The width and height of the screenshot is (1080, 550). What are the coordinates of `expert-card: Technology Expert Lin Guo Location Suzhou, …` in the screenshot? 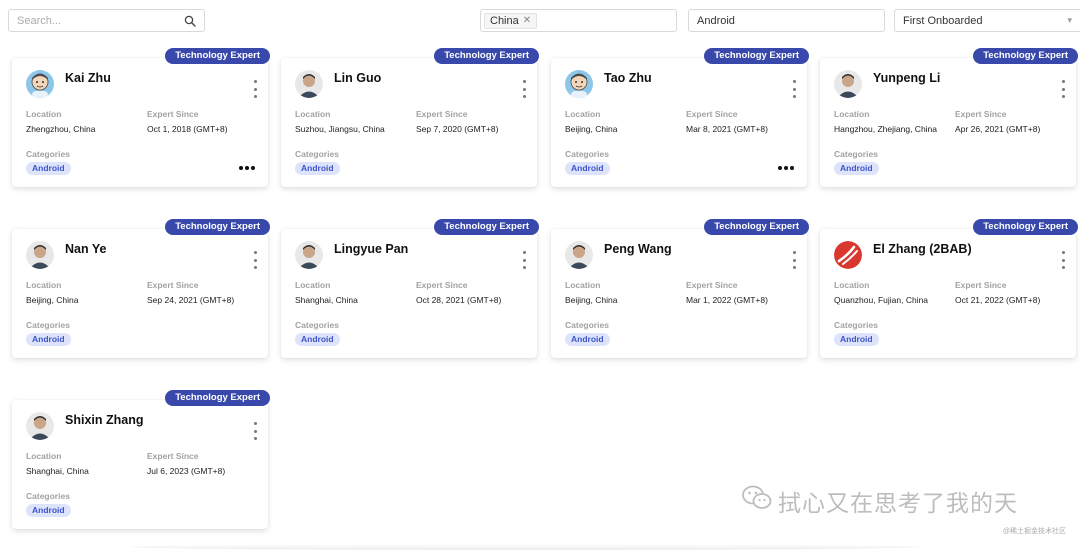 It's located at (410, 117).